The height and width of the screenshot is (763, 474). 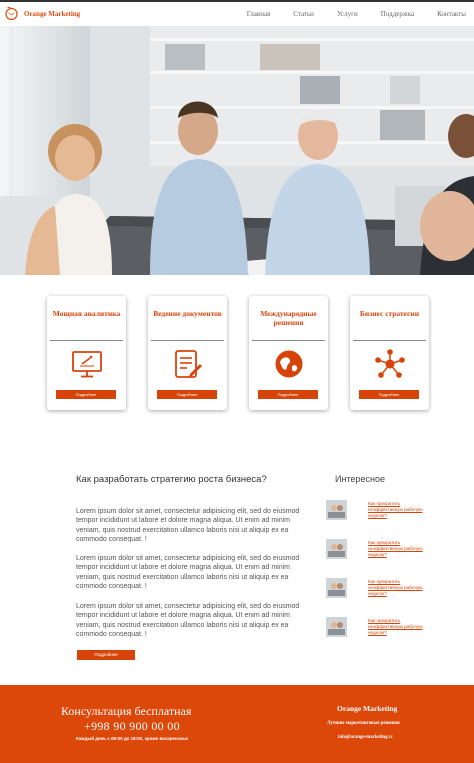 What do you see at coordinates (132, 726) in the screenshot?
I see `phone-number: +998 90 900 00 00` at bounding box center [132, 726].